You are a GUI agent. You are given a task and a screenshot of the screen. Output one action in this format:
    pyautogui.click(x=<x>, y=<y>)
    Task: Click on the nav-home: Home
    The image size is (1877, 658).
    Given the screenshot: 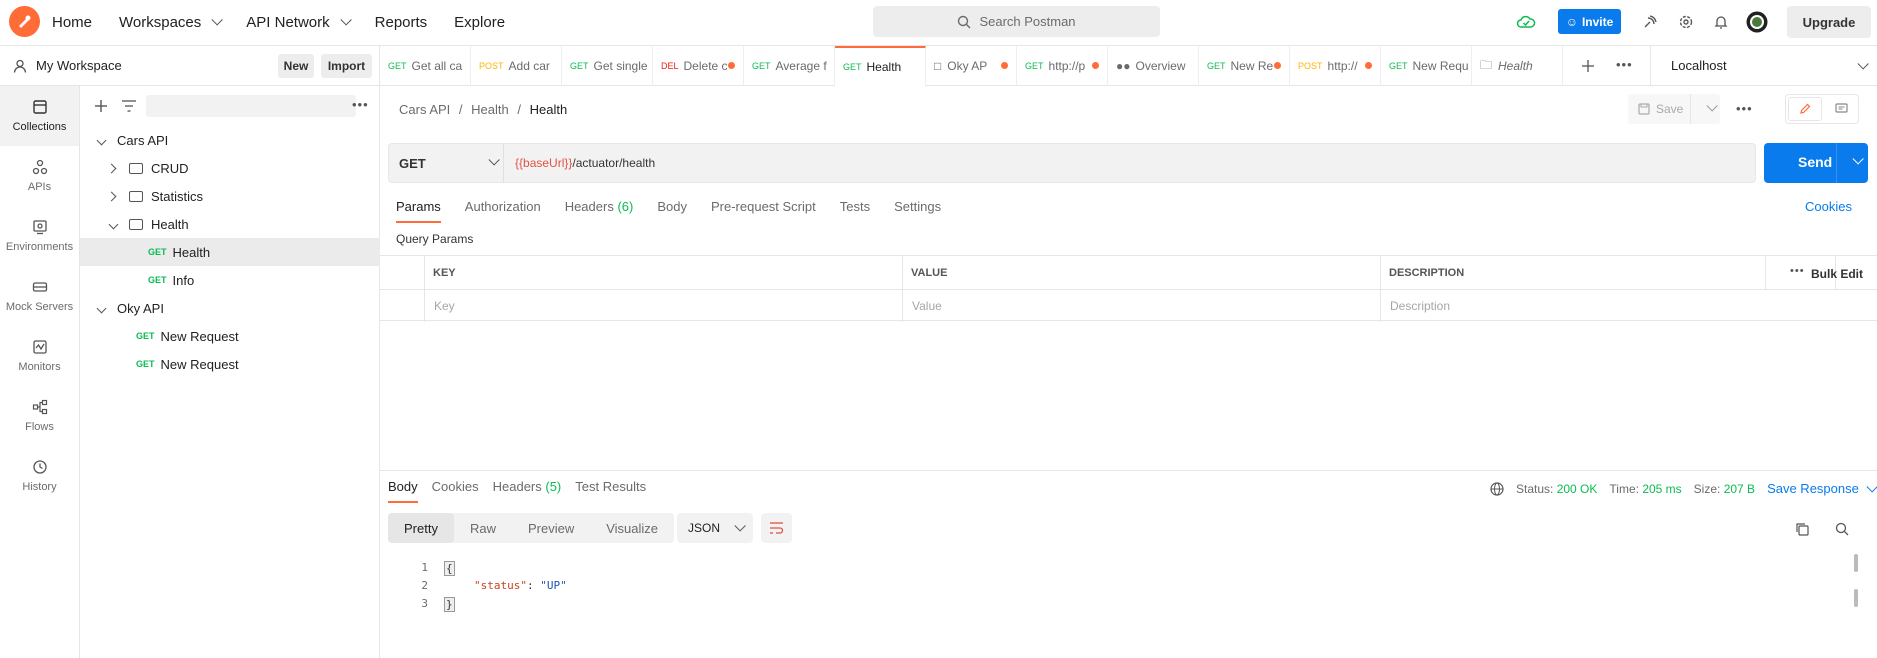 What is the action you would take?
    pyautogui.click(x=72, y=22)
    